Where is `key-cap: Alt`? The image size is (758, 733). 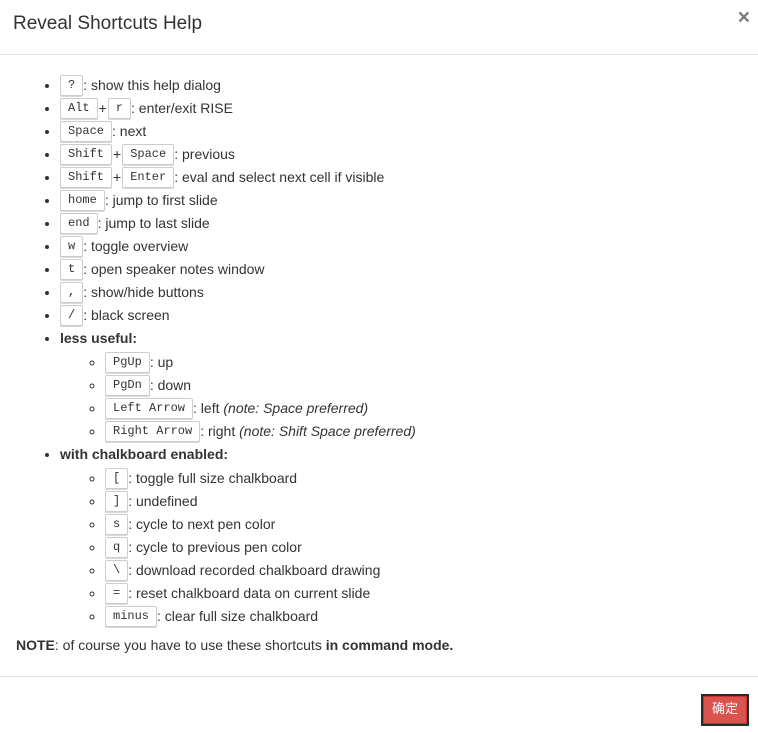 key-cap: Alt is located at coordinates (79, 108).